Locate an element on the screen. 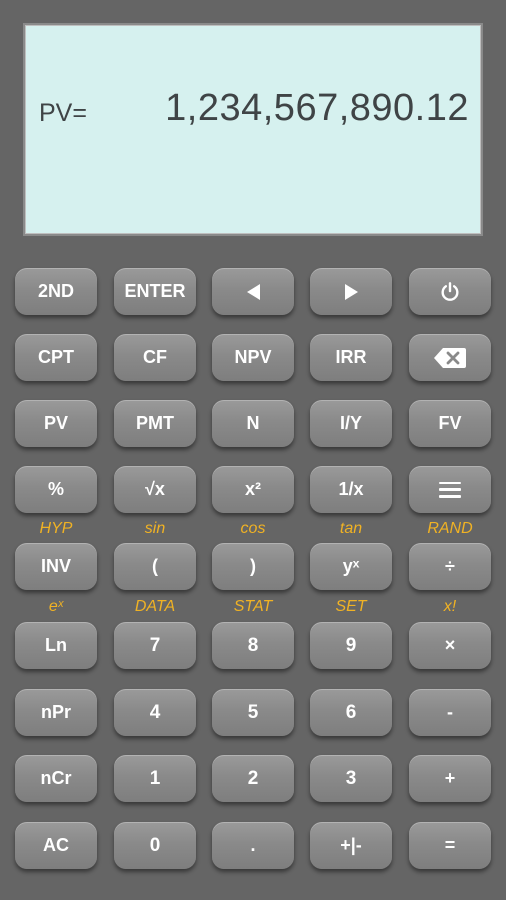 The image size is (506, 900). all-clear-key-label: AC is located at coordinates (56, 845).